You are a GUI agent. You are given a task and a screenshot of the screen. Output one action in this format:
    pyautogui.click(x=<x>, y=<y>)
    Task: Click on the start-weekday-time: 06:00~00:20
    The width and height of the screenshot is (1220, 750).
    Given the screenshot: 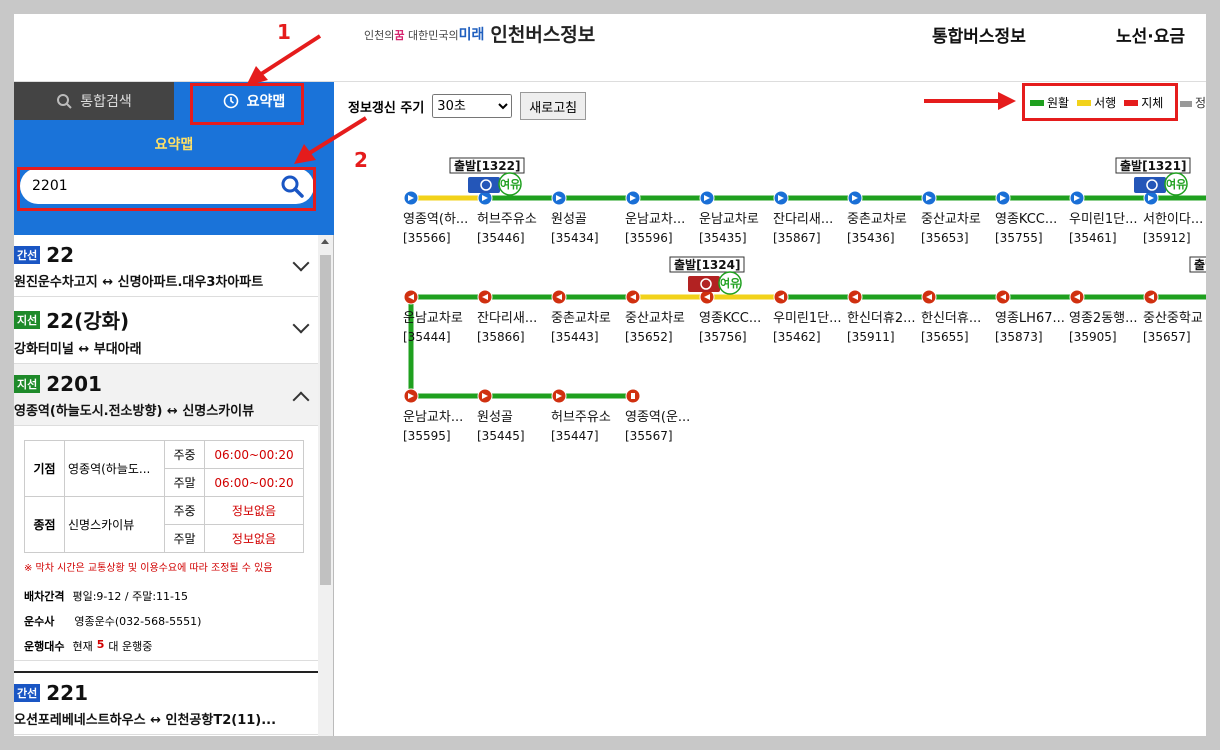 What is the action you would take?
    pyautogui.click(x=254, y=454)
    